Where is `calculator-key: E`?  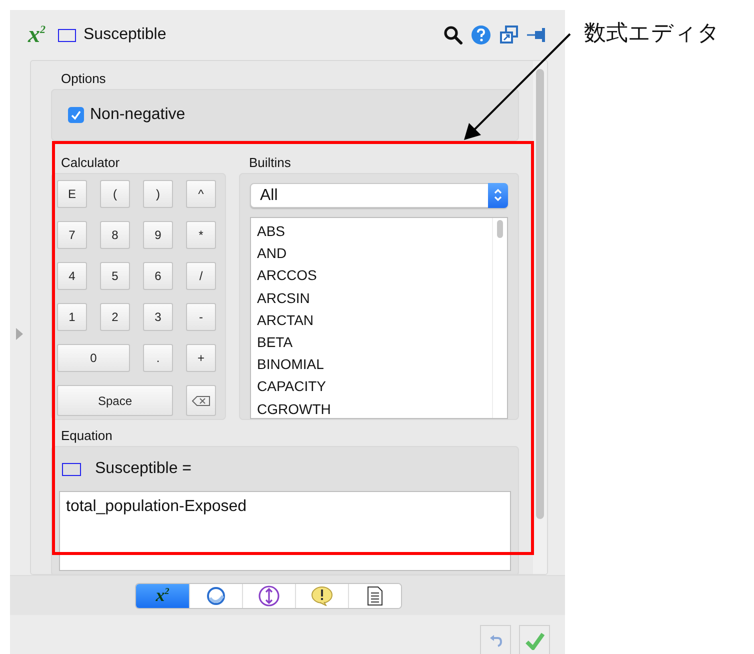 calculator-key: E is located at coordinates (72, 194).